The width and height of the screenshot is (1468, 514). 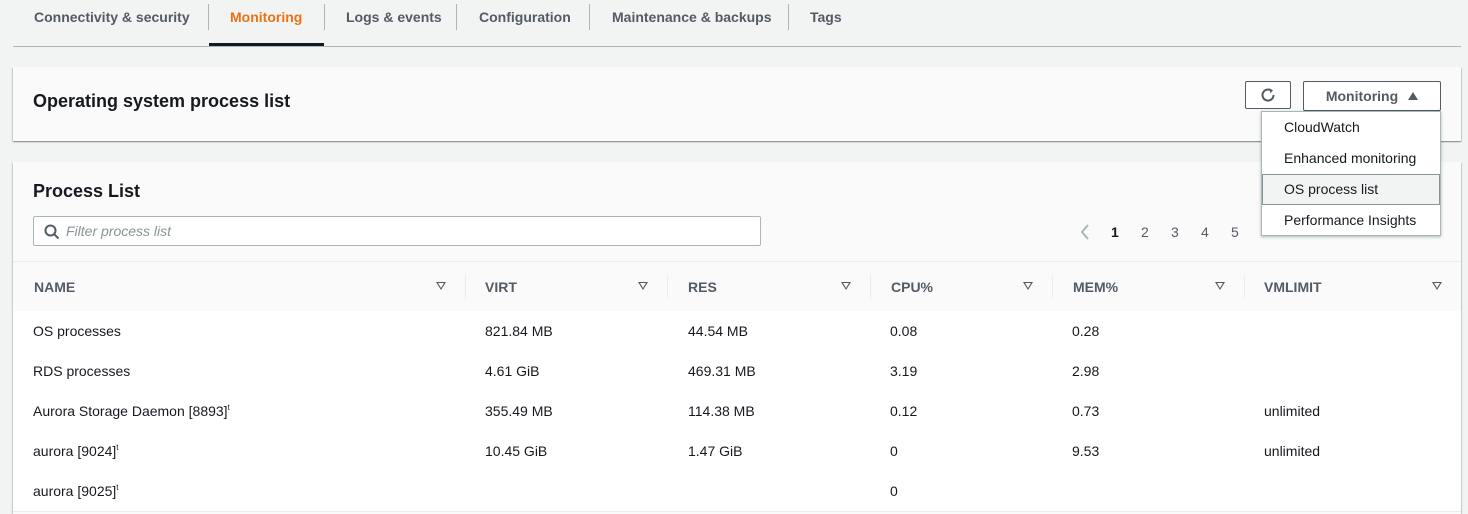 I want to click on chevron-left-icon, so click(x=1085, y=232).